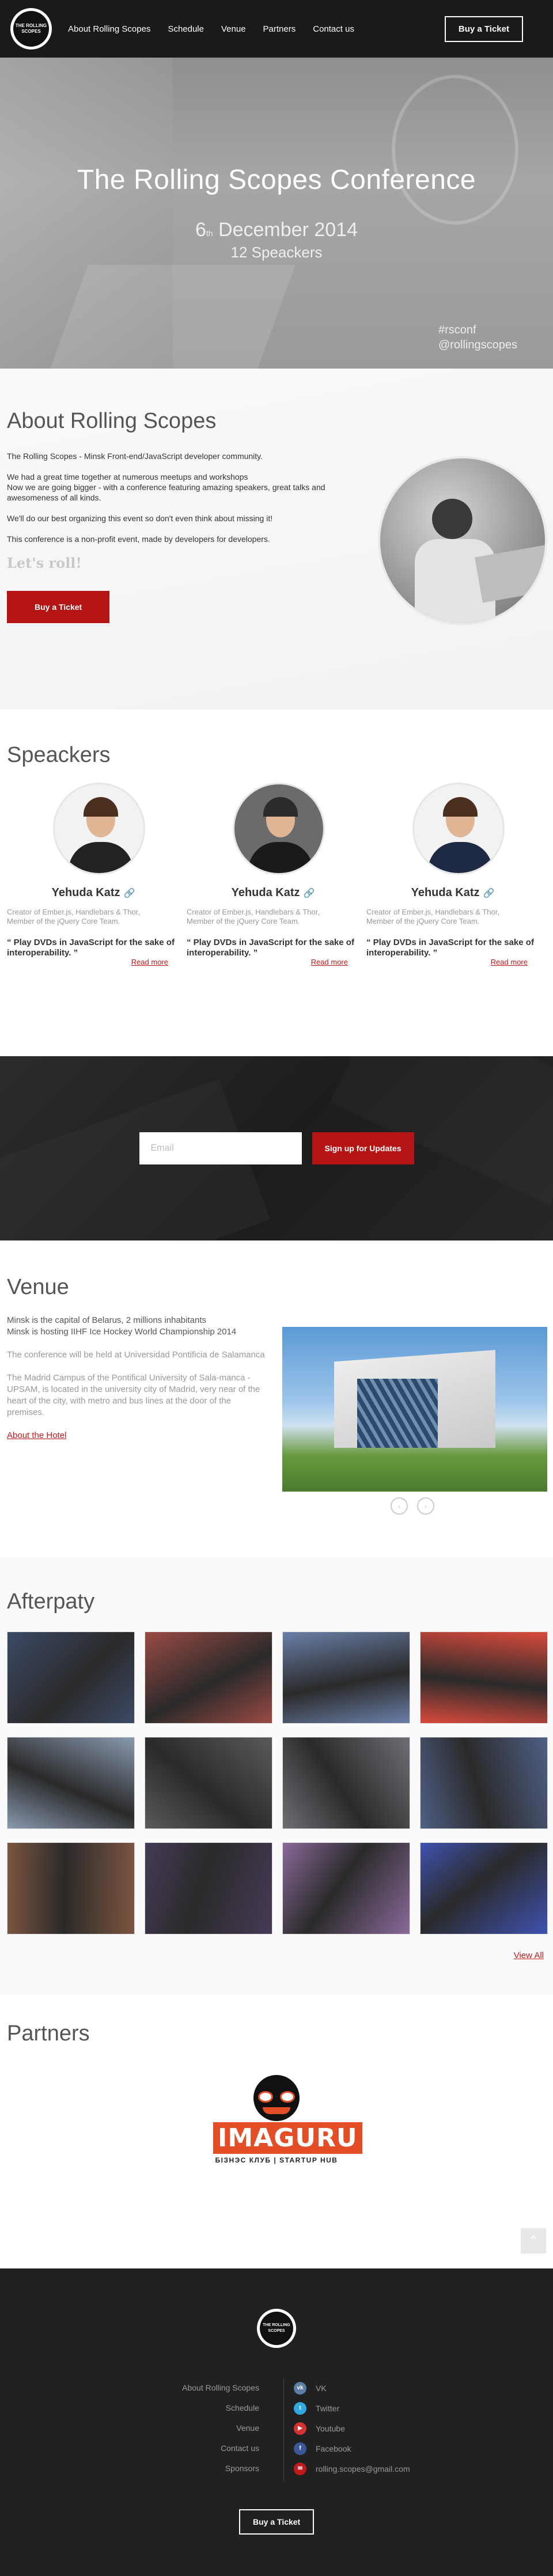 This screenshot has width=553, height=2576. I want to click on venue-title: Venue, so click(38, 1287).